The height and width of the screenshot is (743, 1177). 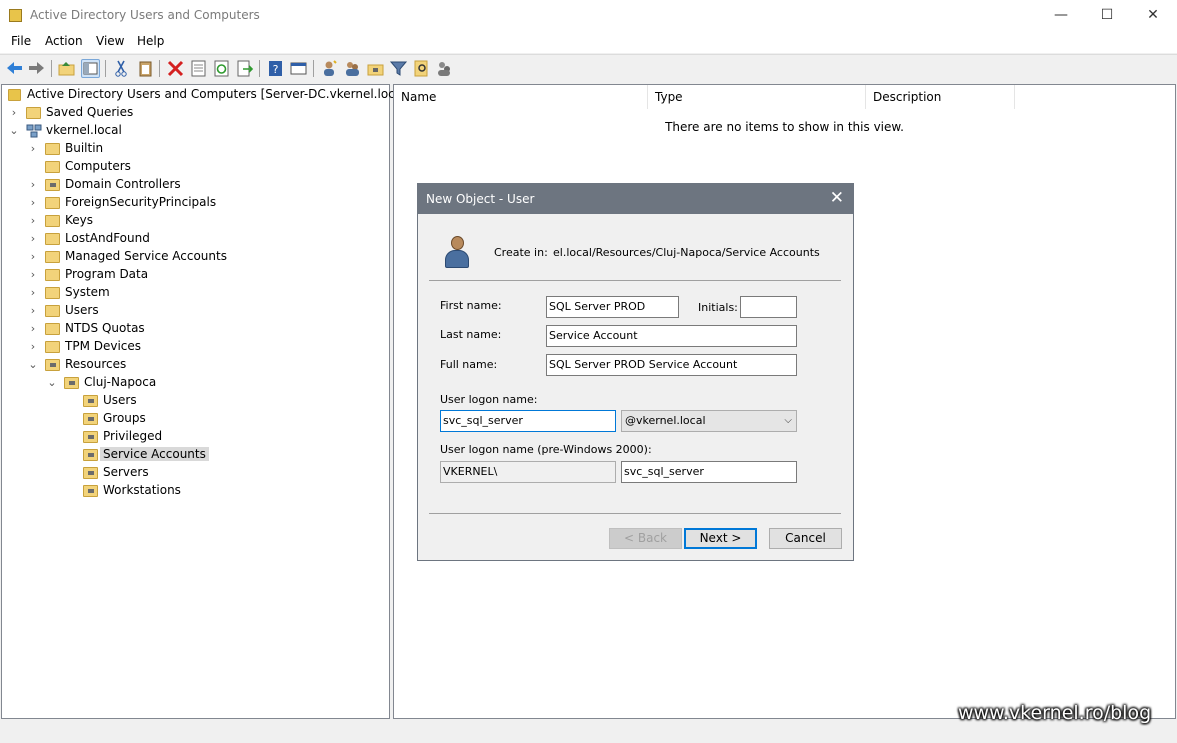 I want to click on full-name-label: Full name:, so click(x=469, y=364).